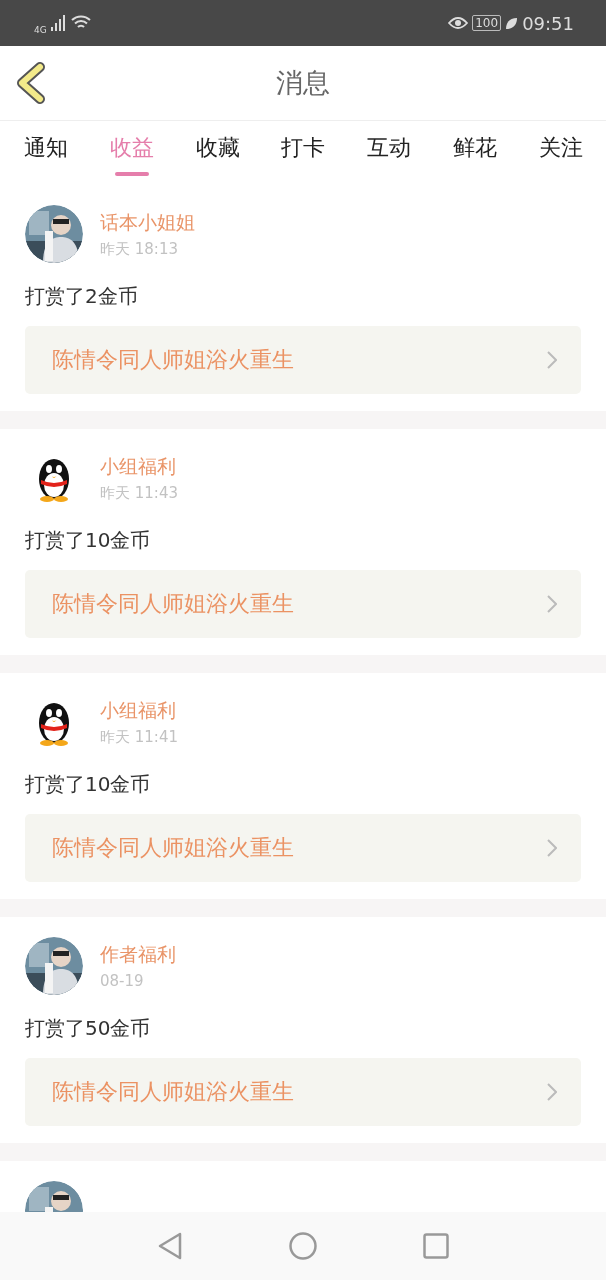  I want to click on leaf-icon, so click(512, 23).